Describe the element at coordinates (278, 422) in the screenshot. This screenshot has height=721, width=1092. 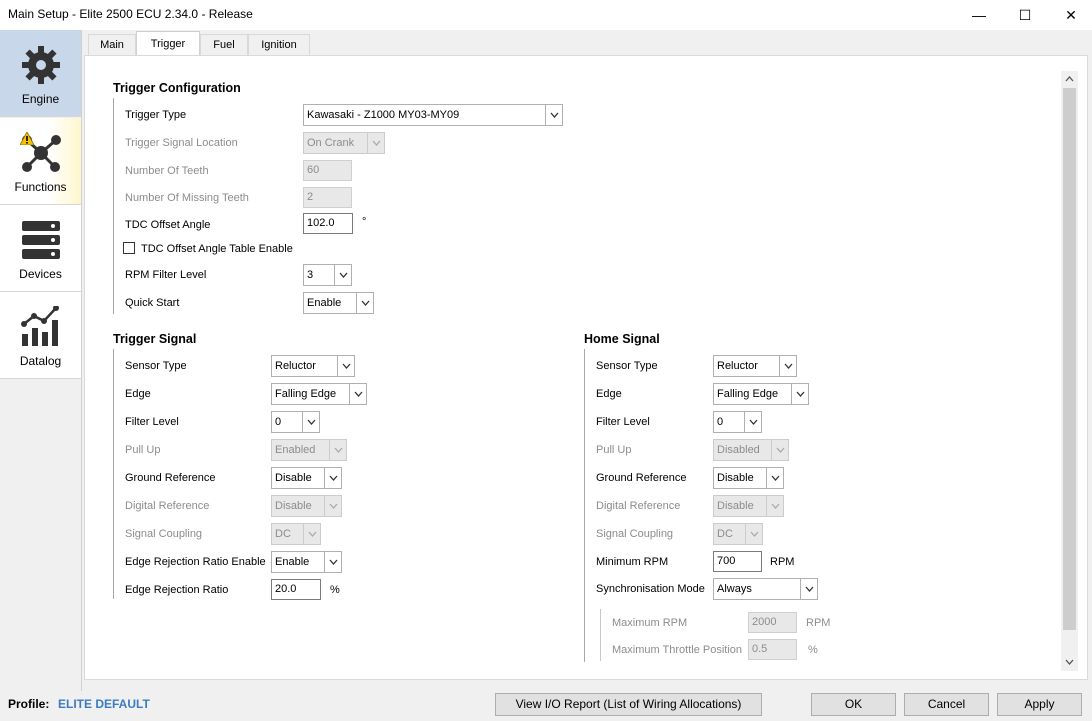
I see `ts-filter-level-value: 0` at that location.